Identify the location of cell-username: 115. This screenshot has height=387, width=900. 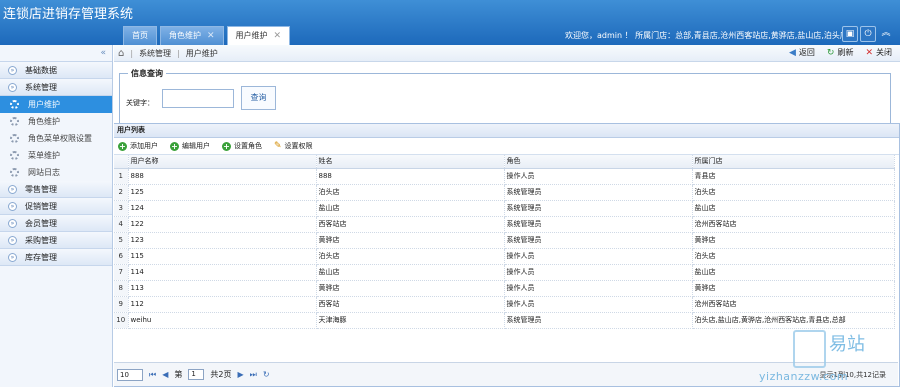
(222, 256).